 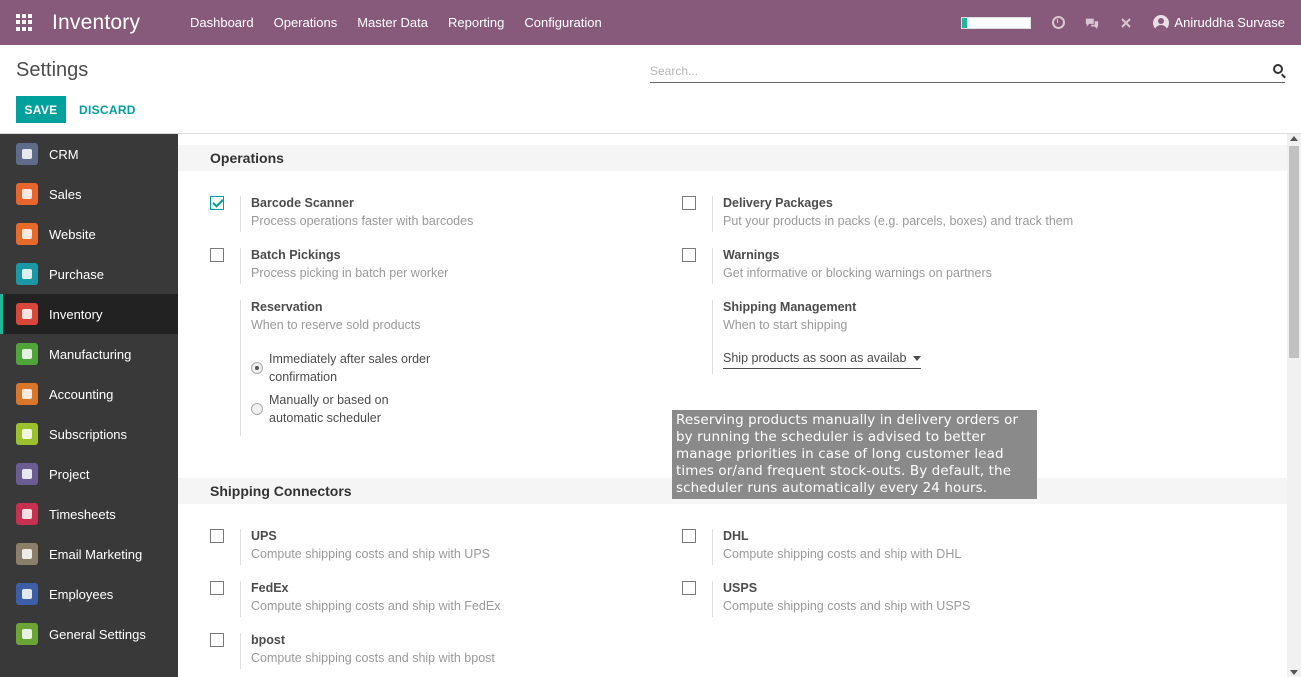 I want to click on search-icon, so click(x=1278, y=69).